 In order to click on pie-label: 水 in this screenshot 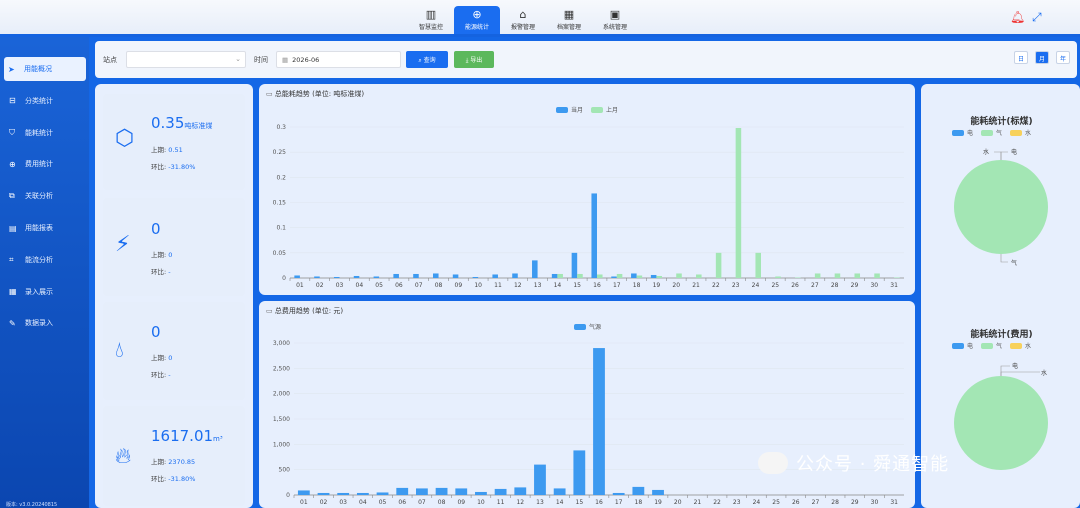, I will do `click(986, 152)`.